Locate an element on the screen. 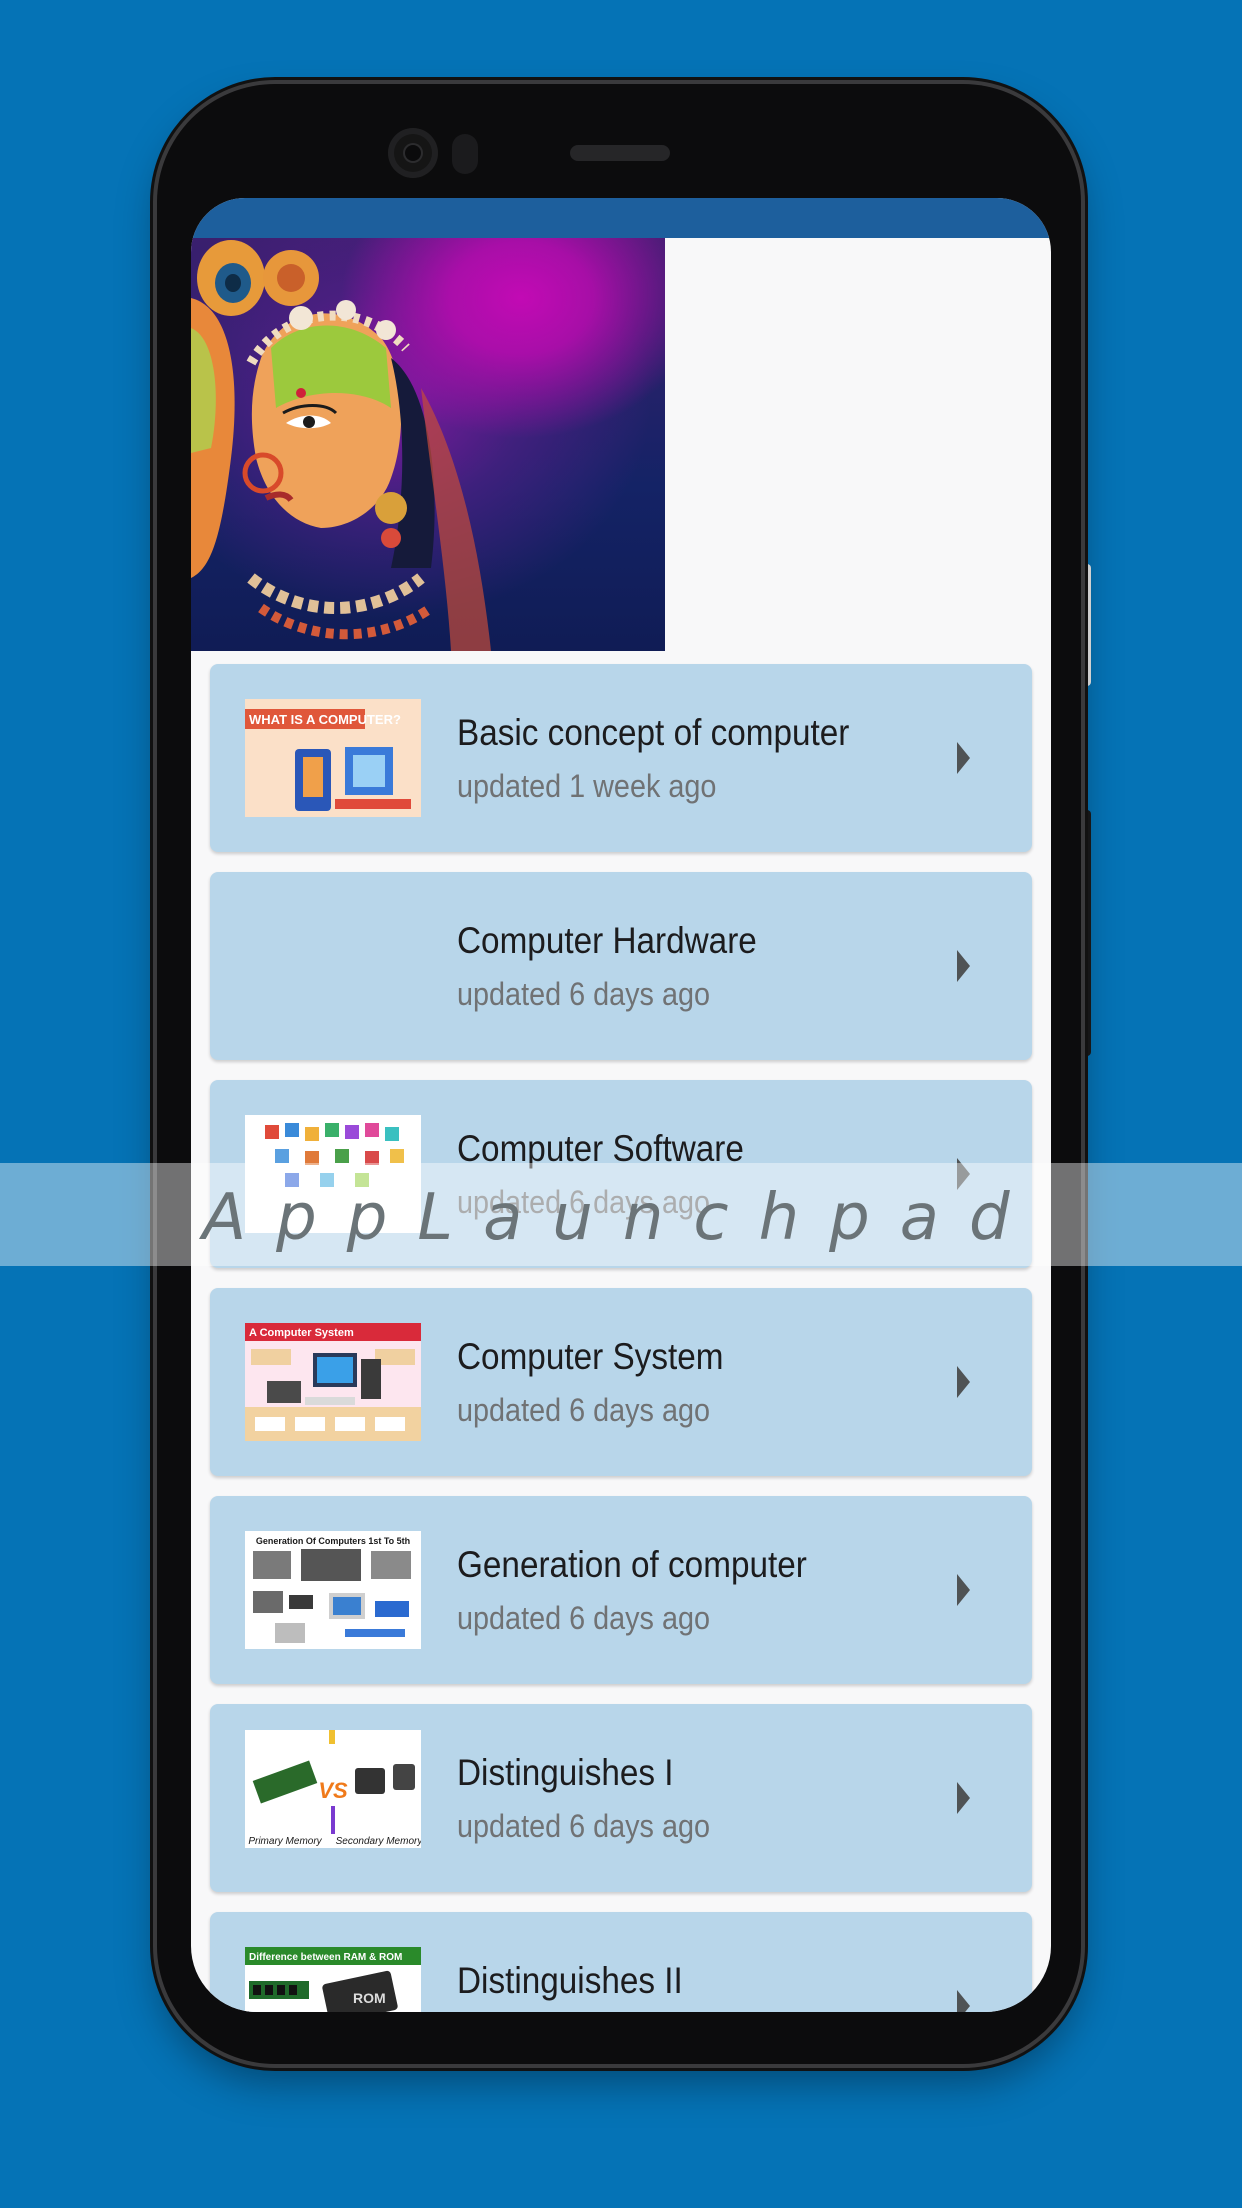  thumb-vs-label: VS is located at coordinates (333, 1790).